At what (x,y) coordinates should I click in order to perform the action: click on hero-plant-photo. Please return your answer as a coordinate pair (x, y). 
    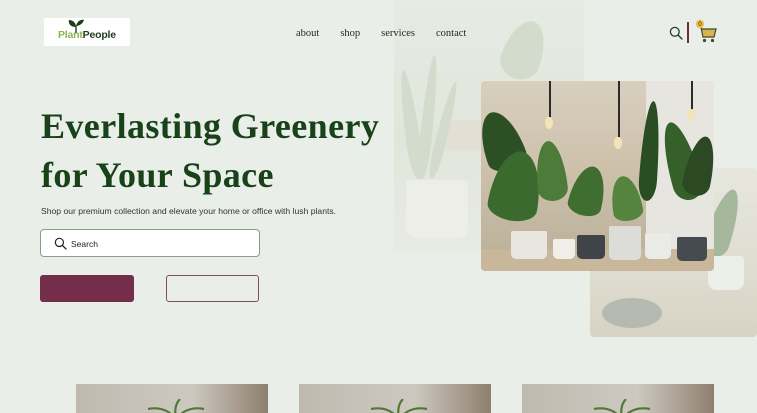
    Looking at the image, I should click on (597, 176).